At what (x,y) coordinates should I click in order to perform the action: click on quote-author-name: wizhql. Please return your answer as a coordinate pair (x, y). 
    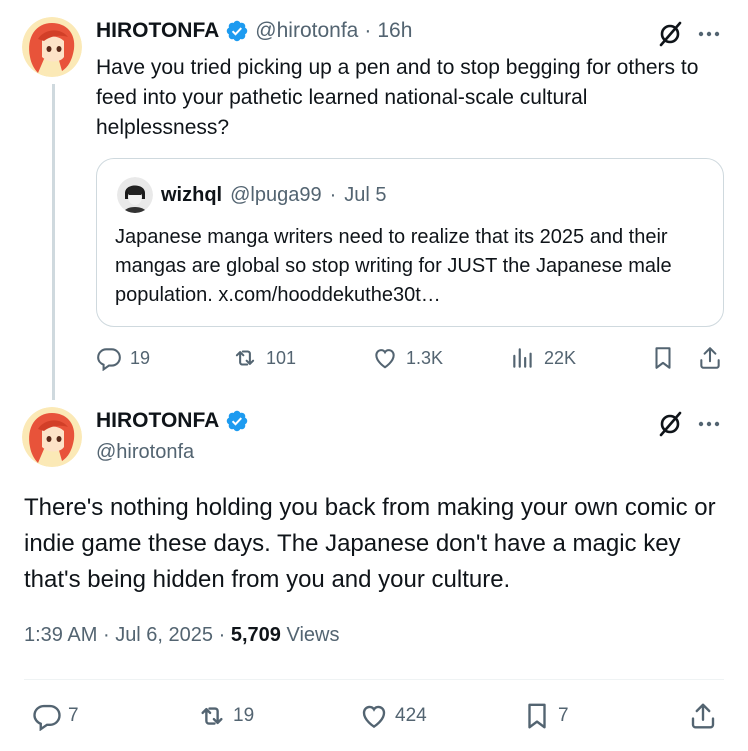
    Looking at the image, I should click on (192, 194).